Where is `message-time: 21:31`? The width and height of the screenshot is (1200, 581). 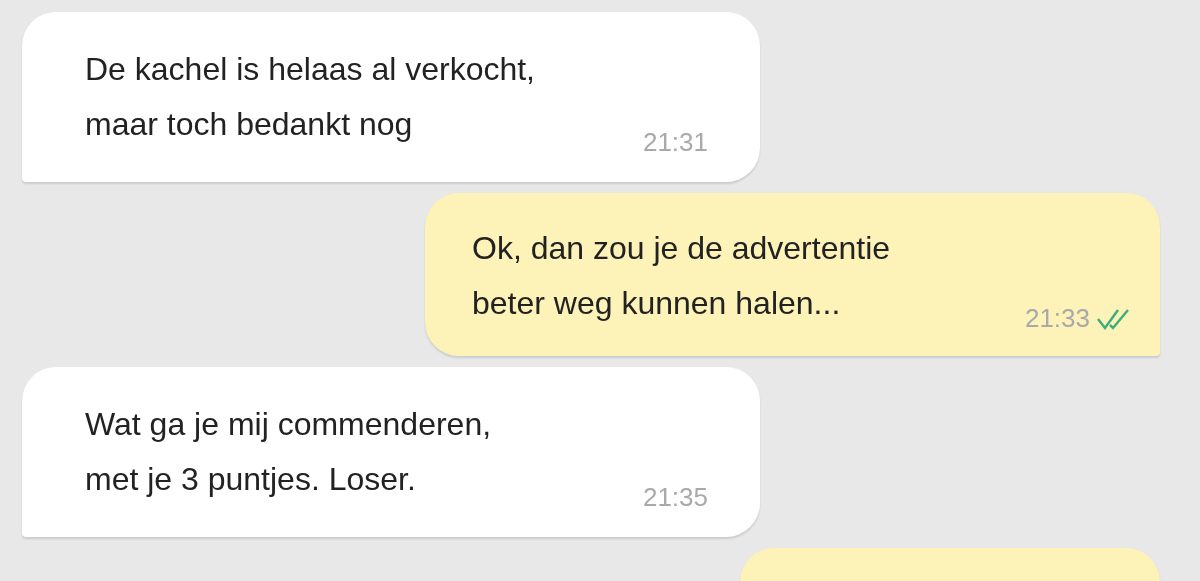 message-time: 21:31 is located at coordinates (675, 142).